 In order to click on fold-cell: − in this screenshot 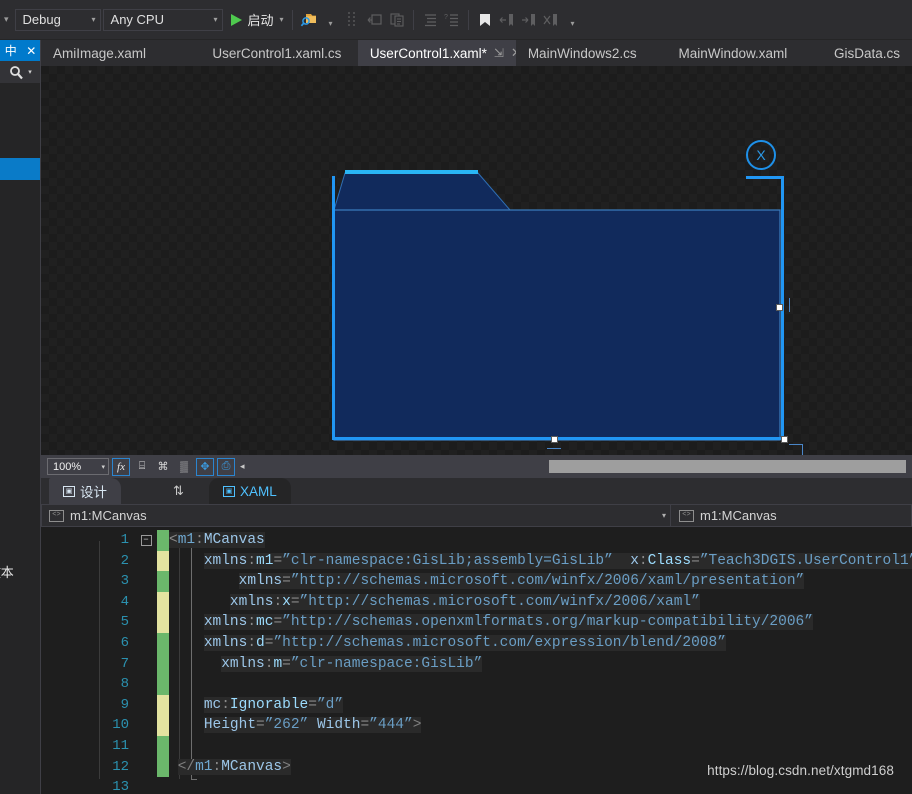, I will do `click(146, 540)`.